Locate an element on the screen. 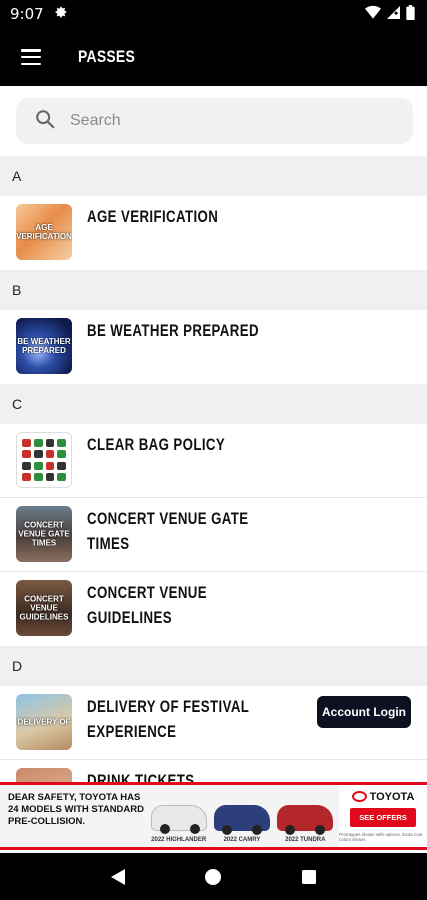 The image size is (427, 900). list-item-label: CONCERT VENUE GUIDELINES is located at coordinates (147, 605).